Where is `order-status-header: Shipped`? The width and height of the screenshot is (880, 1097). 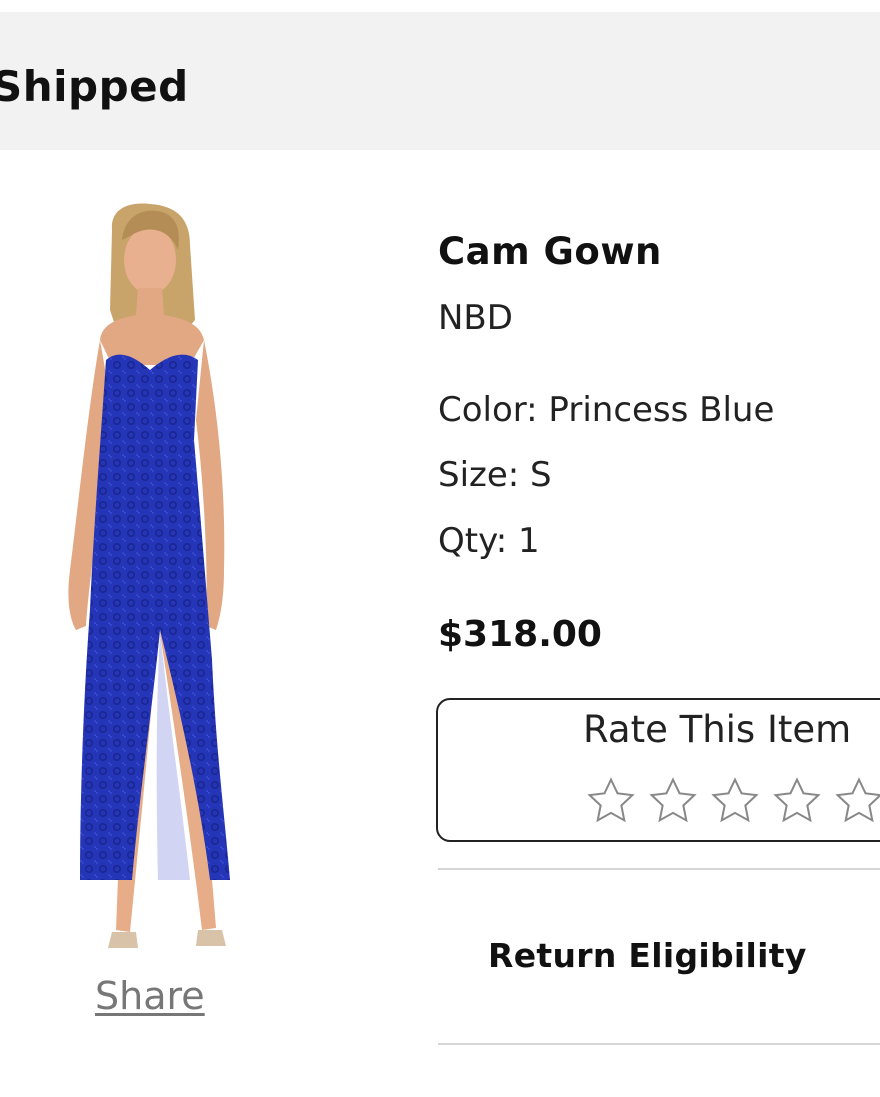
order-status-header: Shipped is located at coordinates (440, 81).